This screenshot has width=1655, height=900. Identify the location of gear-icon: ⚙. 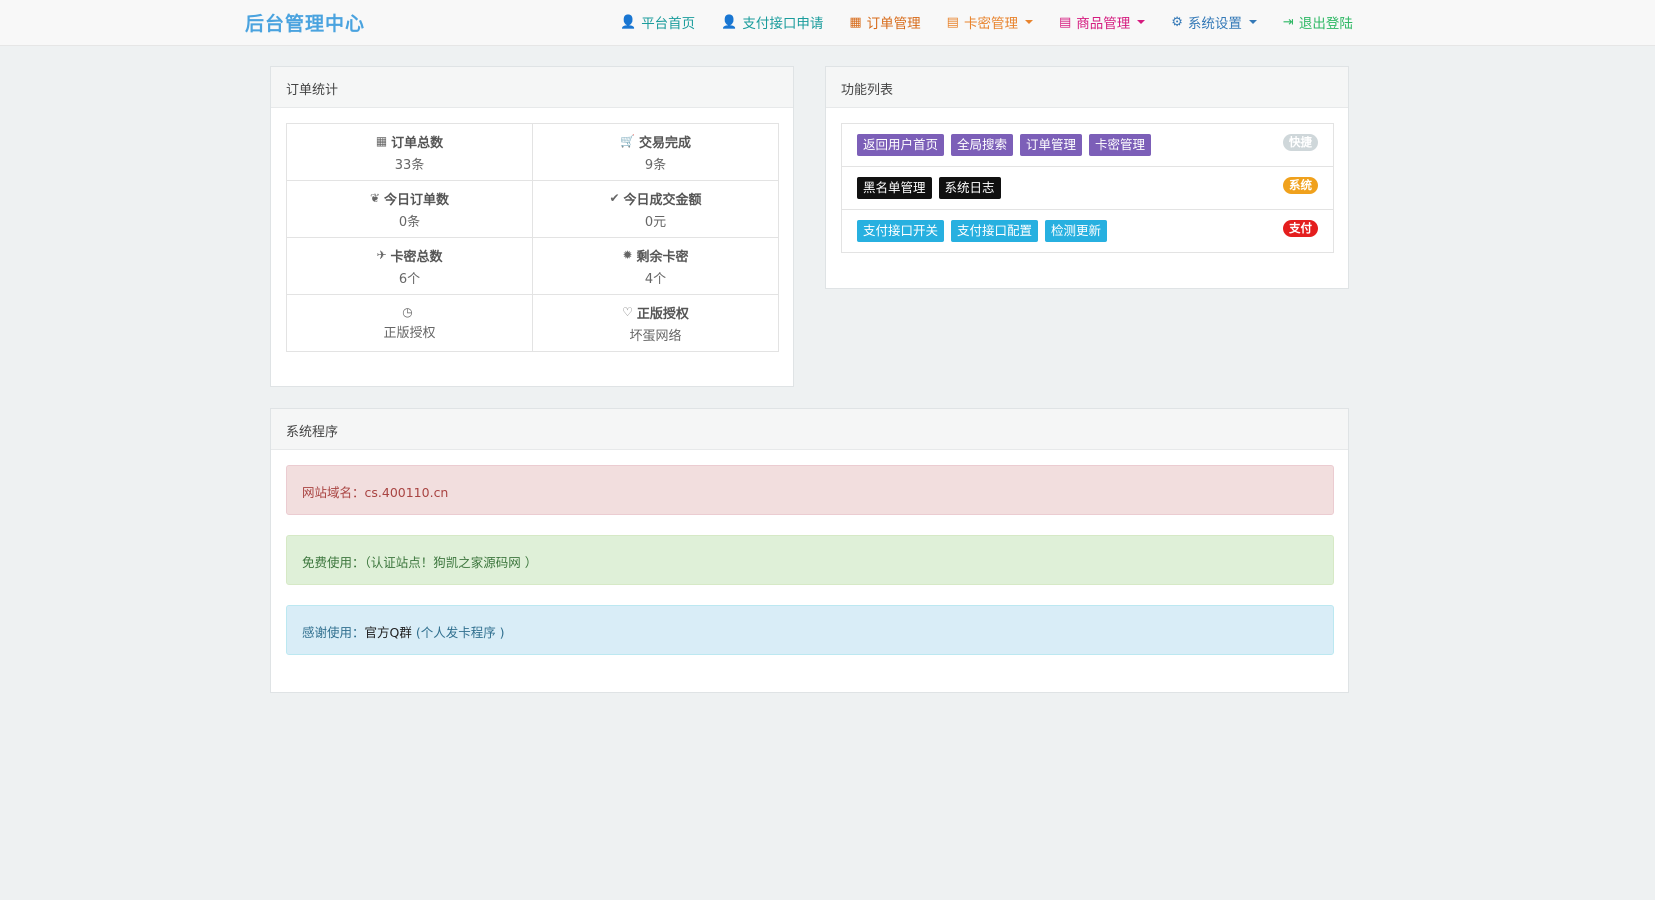
(1177, 22).